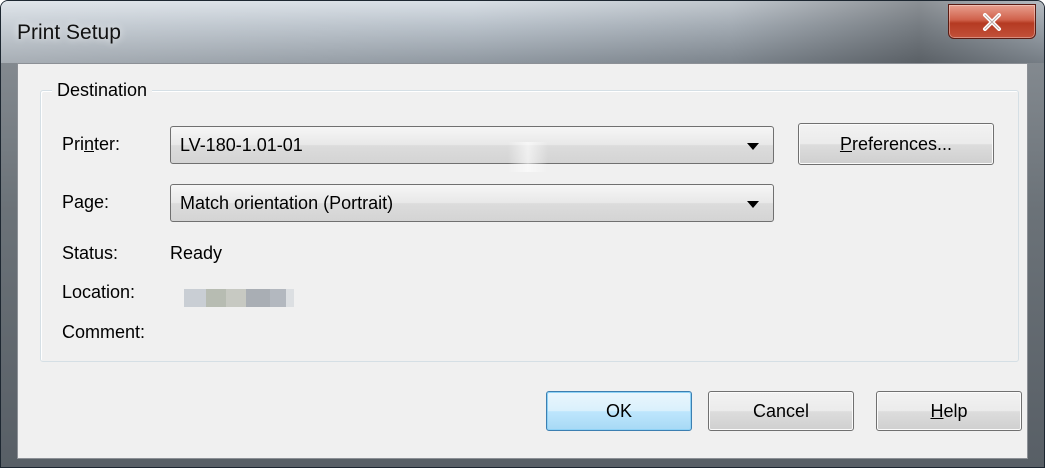 The image size is (1045, 468). What do you see at coordinates (955, 410) in the screenshot?
I see `help-label: elp` at bounding box center [955, 410].